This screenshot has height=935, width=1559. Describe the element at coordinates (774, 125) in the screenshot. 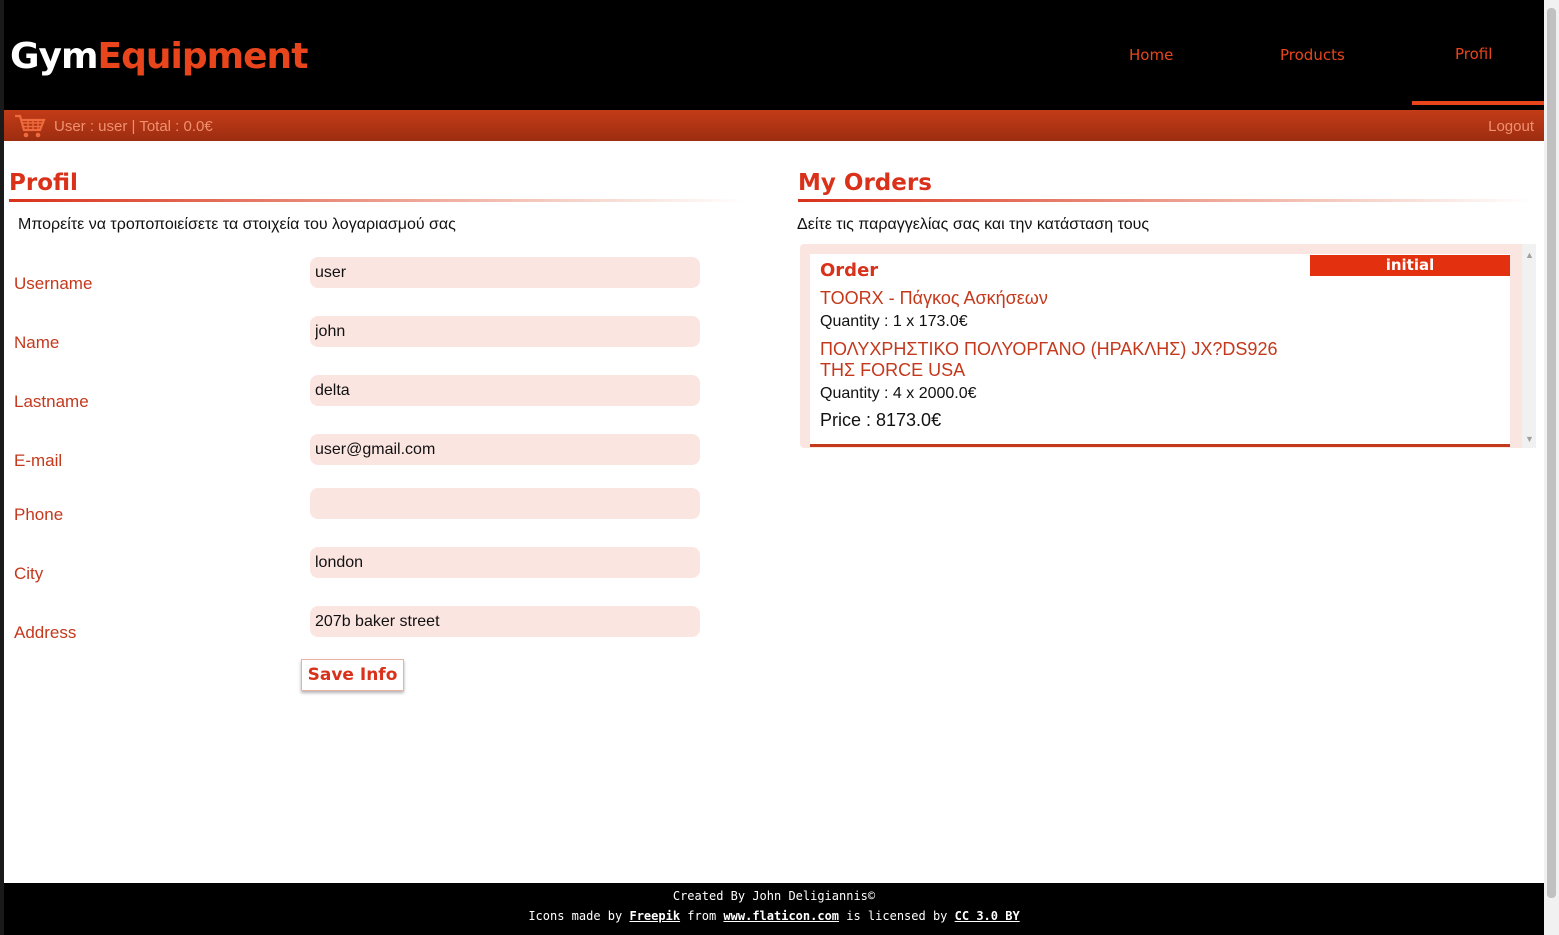

I see `user-bar: User : user | Total : 0.0€ Logout` at that location.